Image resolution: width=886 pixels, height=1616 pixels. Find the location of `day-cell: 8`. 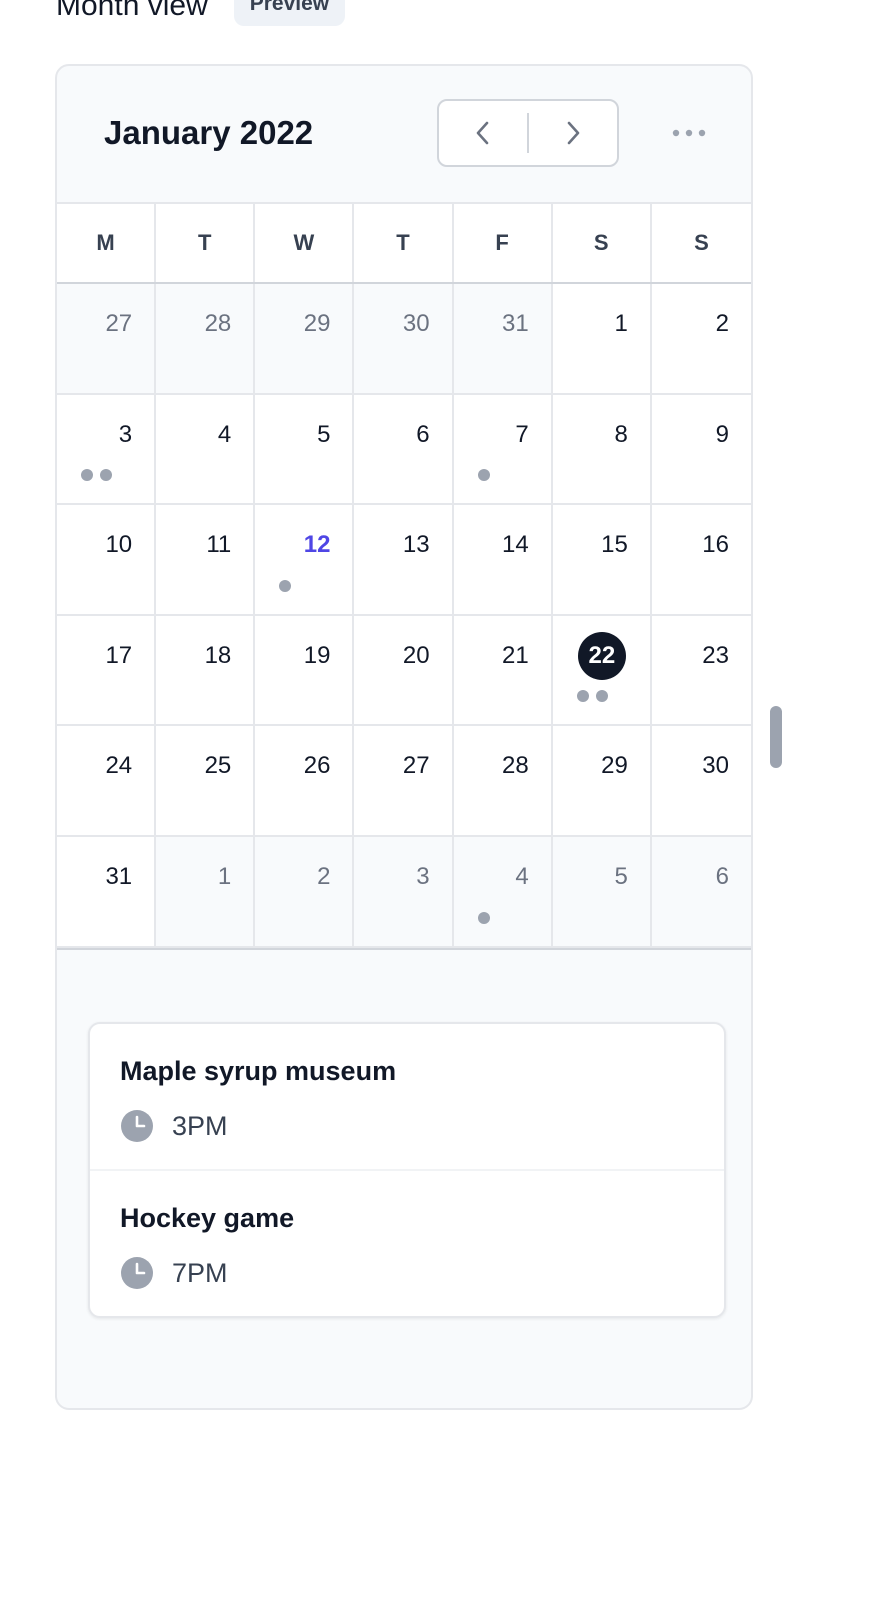

day-cell: 8 is located at coordinates (602, 450).